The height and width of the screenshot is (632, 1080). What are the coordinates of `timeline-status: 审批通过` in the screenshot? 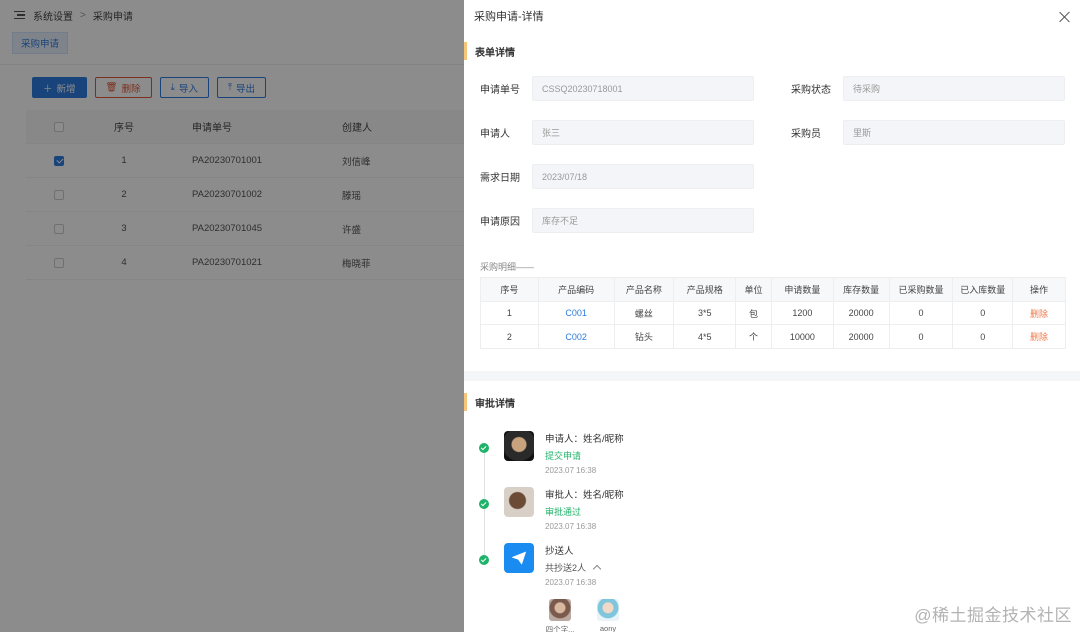 It's located at (563, 512).